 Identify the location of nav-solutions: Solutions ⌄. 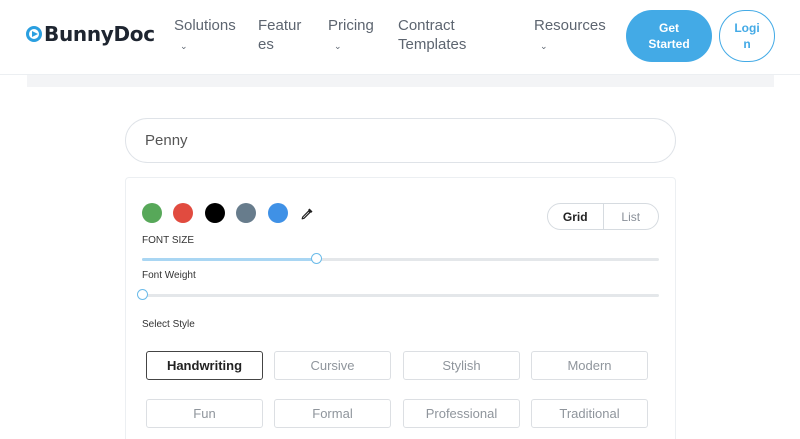
(206, 36).